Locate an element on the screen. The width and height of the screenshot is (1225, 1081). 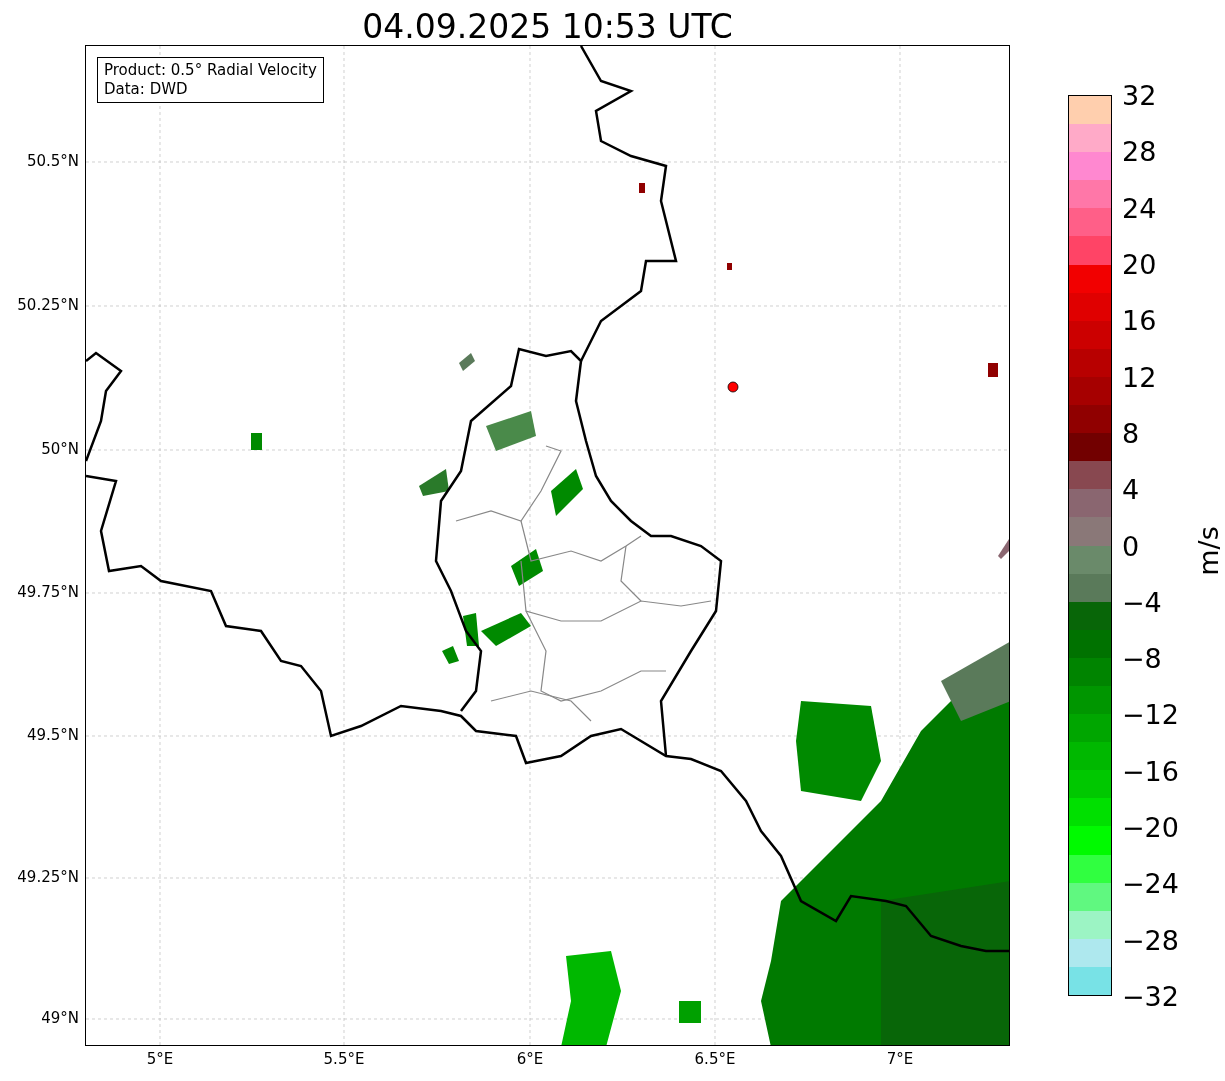
colorbar-tick-label: 24 is located at coordinates (1139, 208).